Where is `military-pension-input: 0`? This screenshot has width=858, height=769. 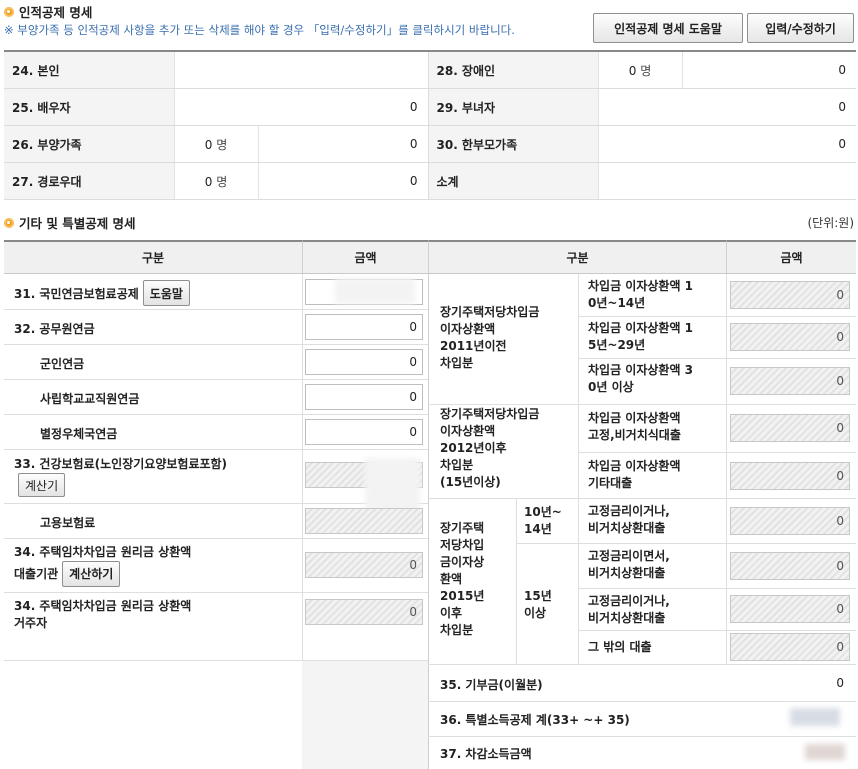
military-pension-input: 0 is located at coordinates (364, 362).